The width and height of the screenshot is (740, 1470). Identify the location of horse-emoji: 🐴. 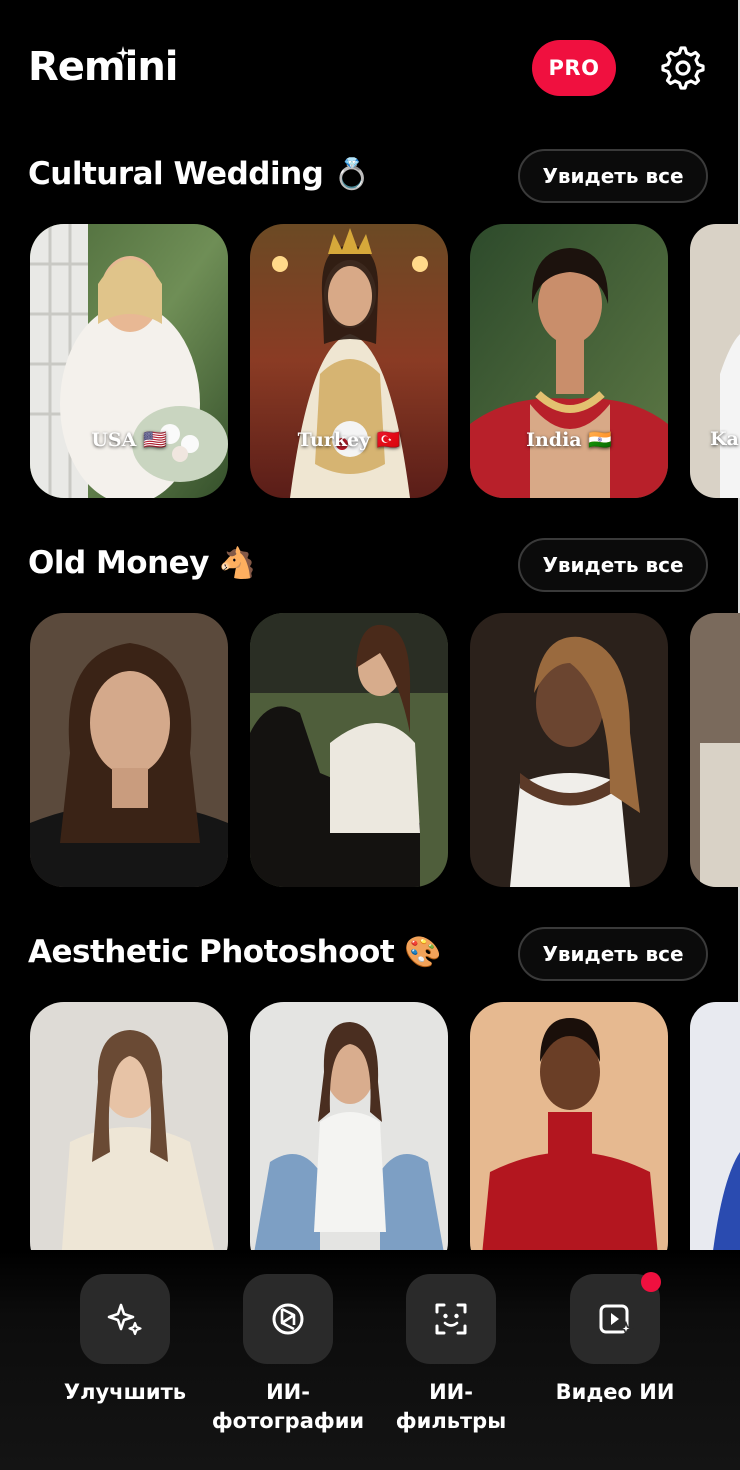
(237, 563).